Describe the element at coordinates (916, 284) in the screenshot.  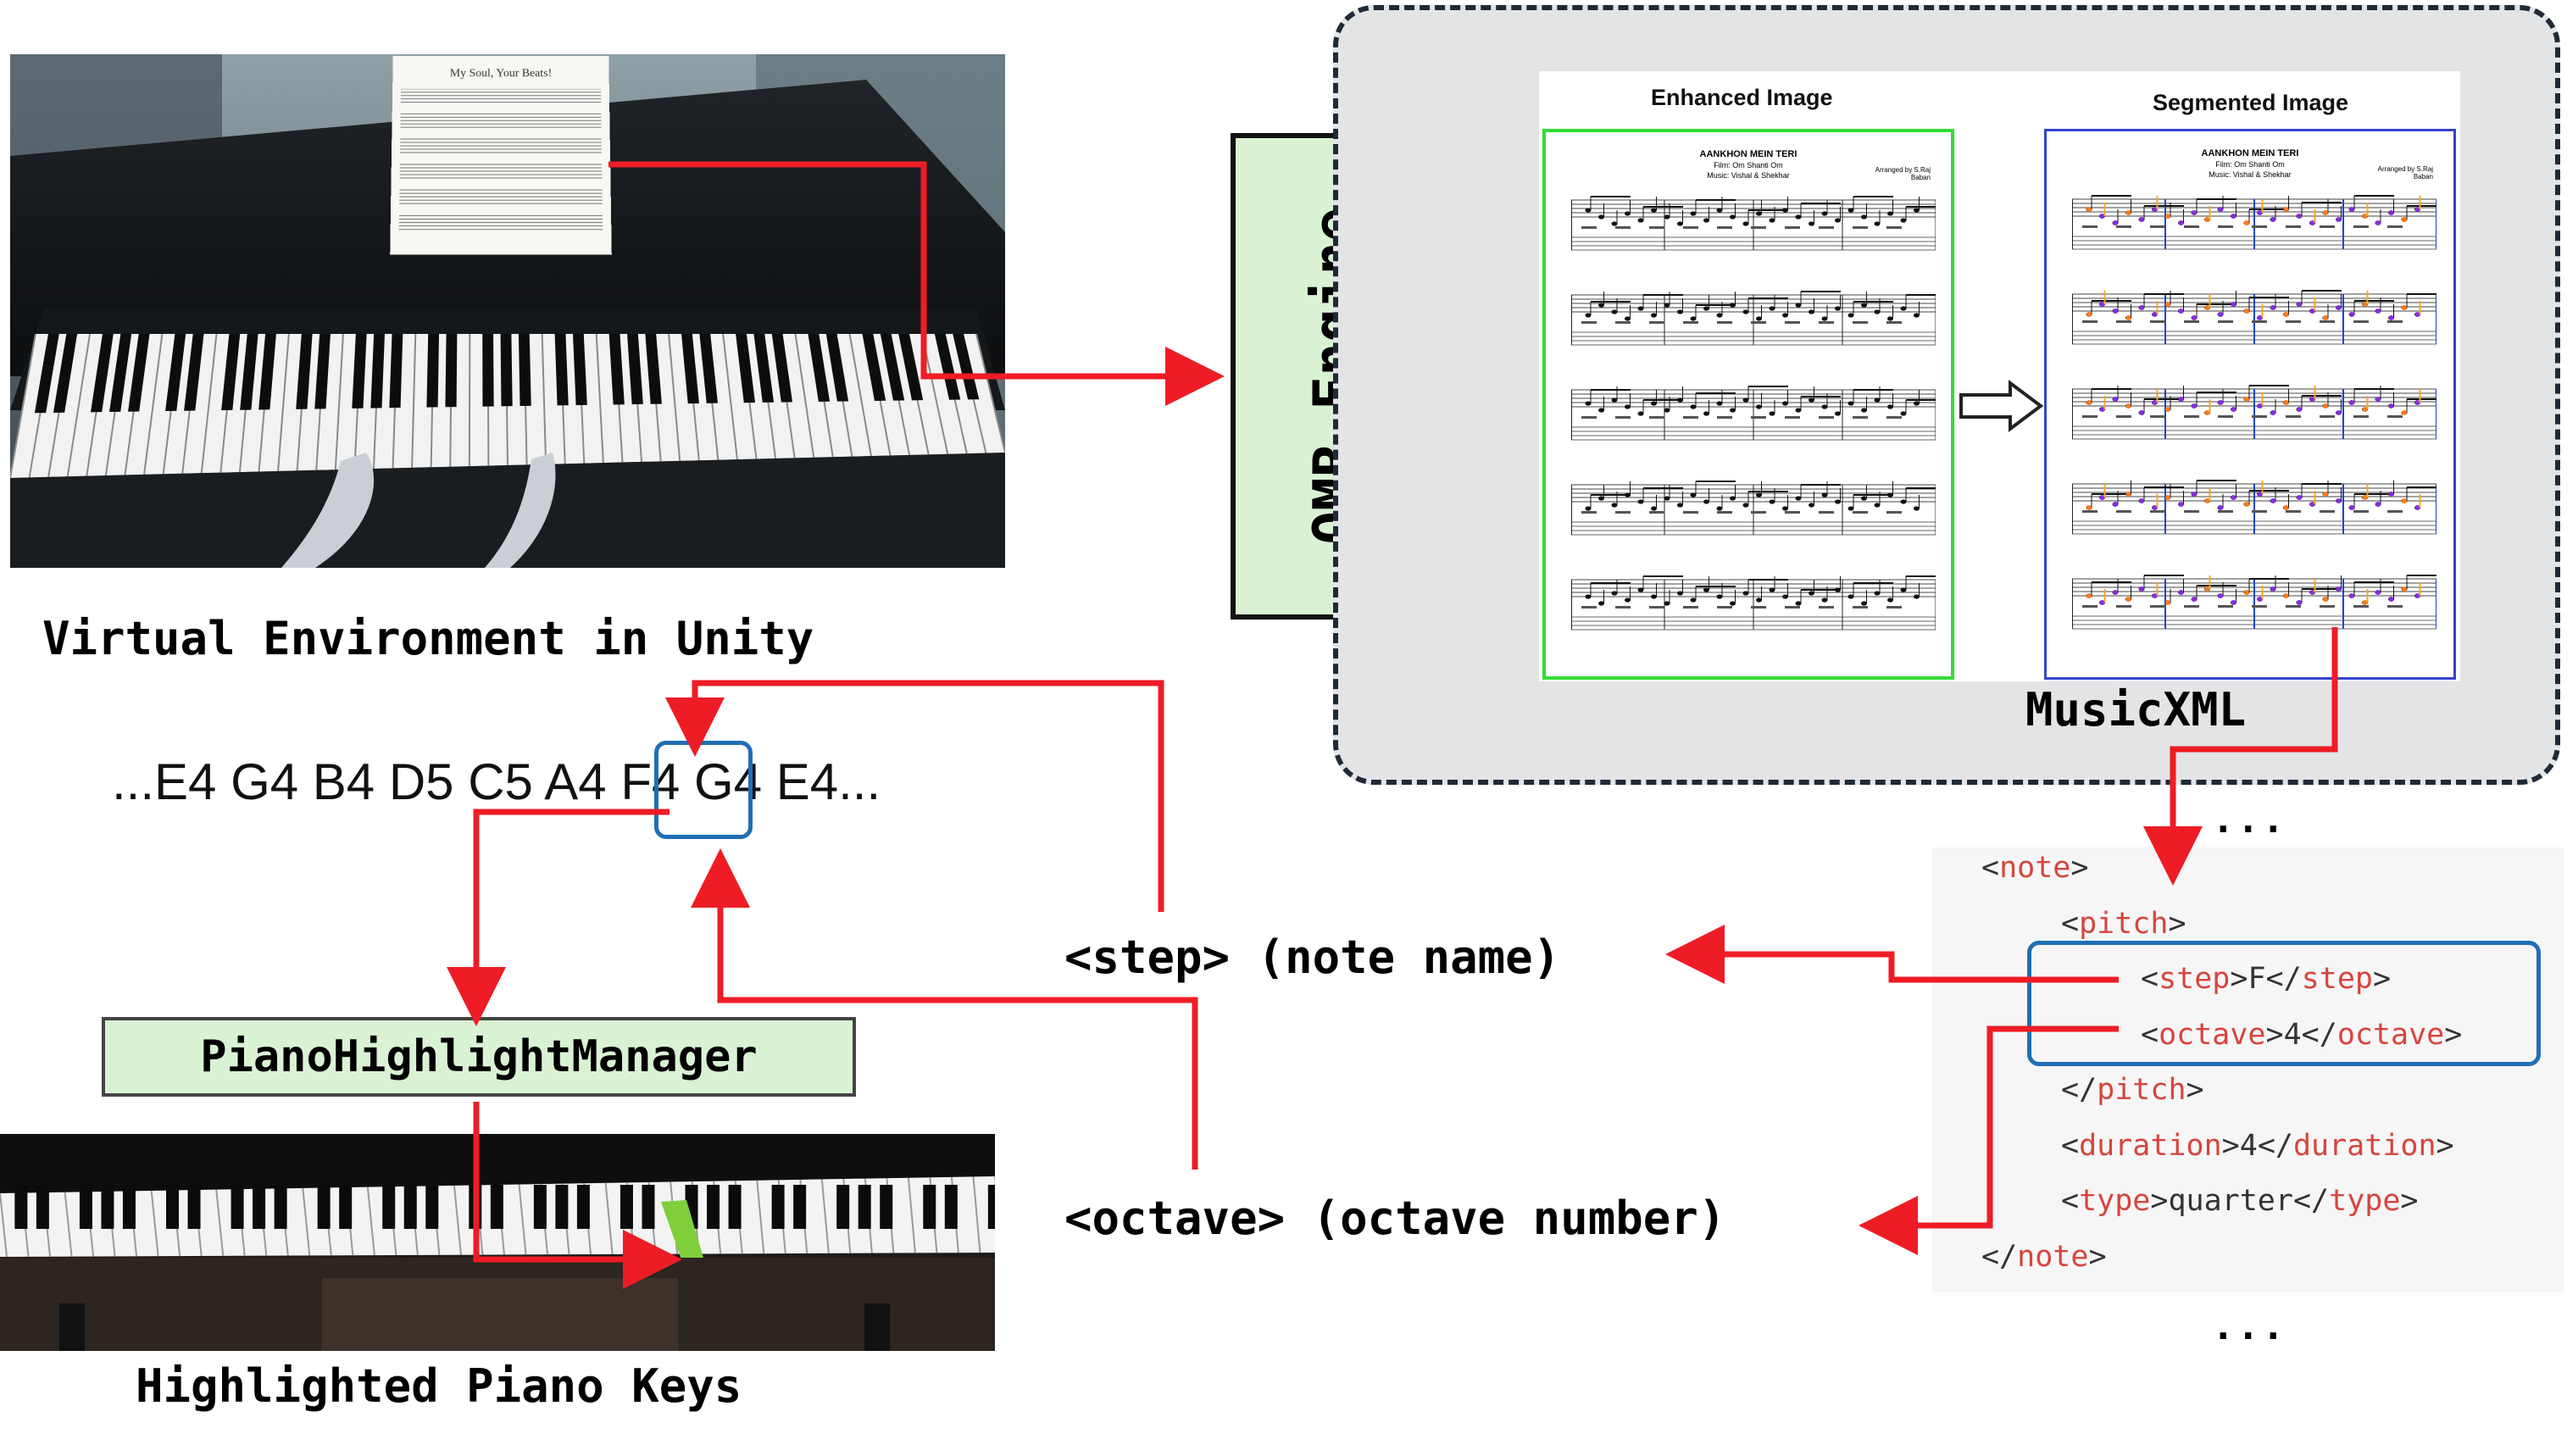
I see `arrow-sheet-to-omr` at that location.